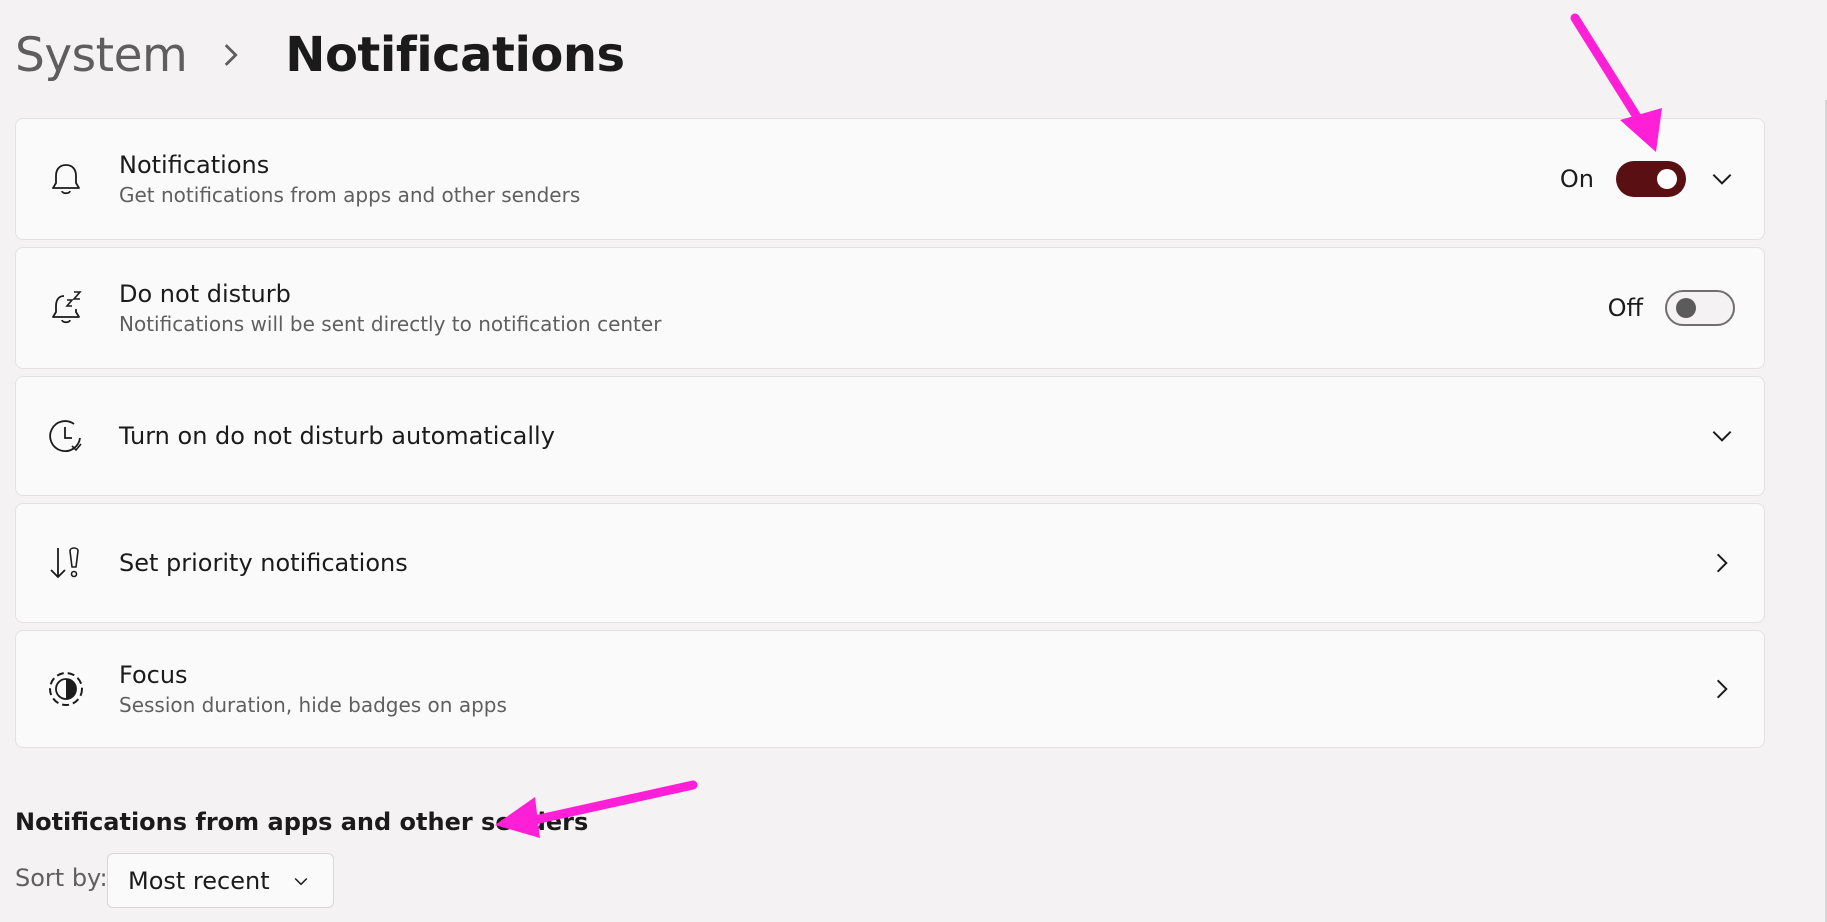 This screenshot has height=922, width=1827. I want to click on bell-snooze-icon, so click(67, 307).